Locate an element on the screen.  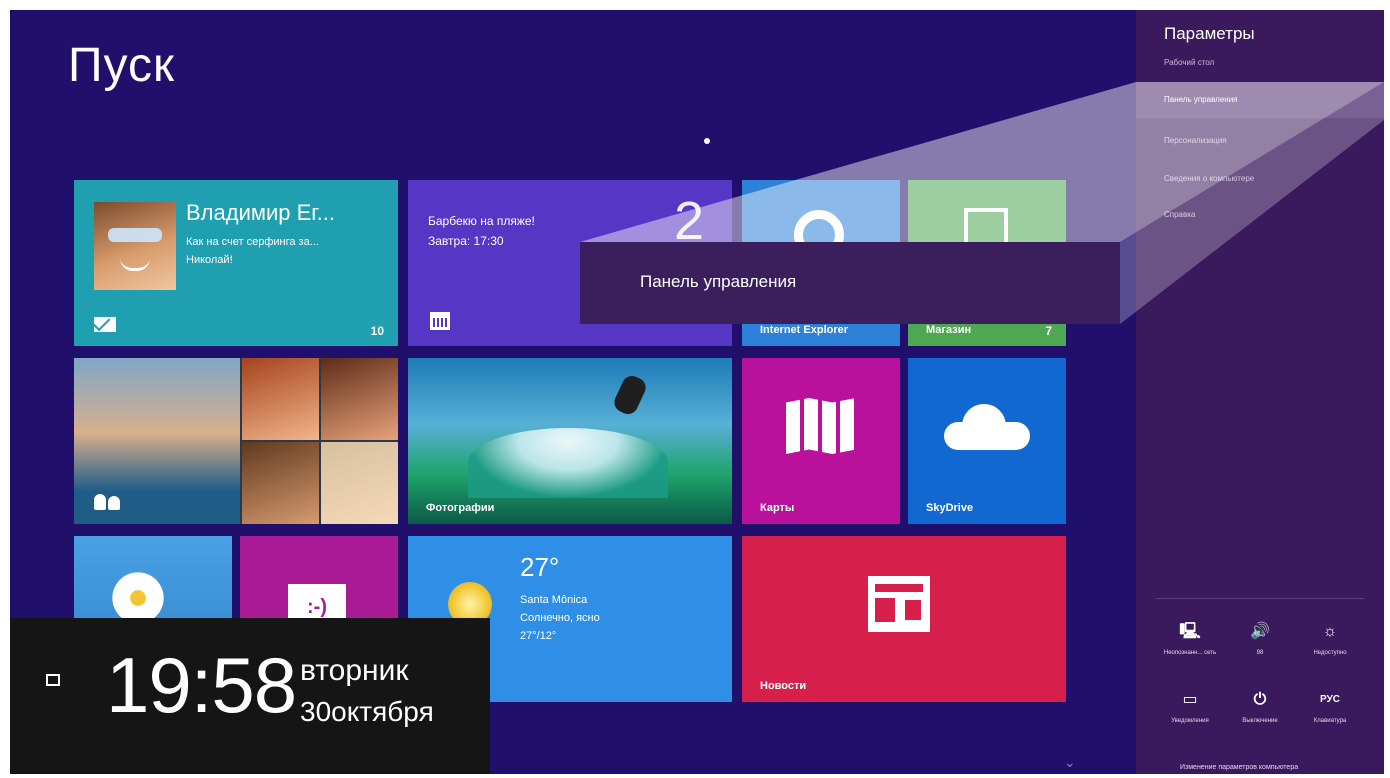
notifications-button: ▭ Уведомления is located at coordinates (1190, 707).